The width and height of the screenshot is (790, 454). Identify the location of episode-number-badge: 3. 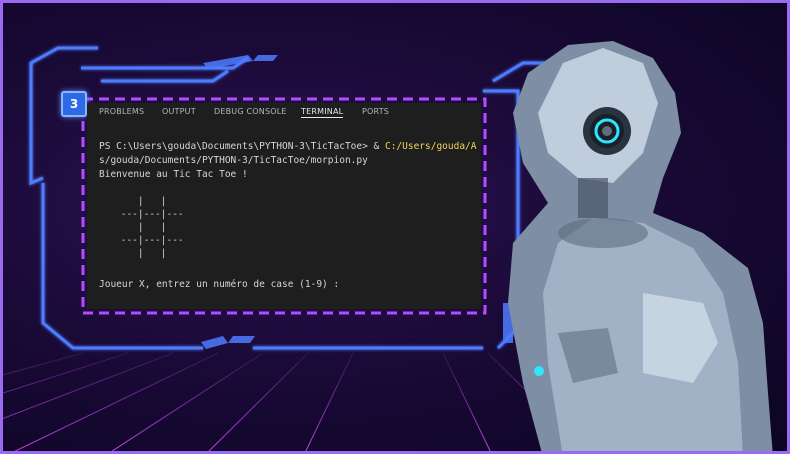
(74, 104).